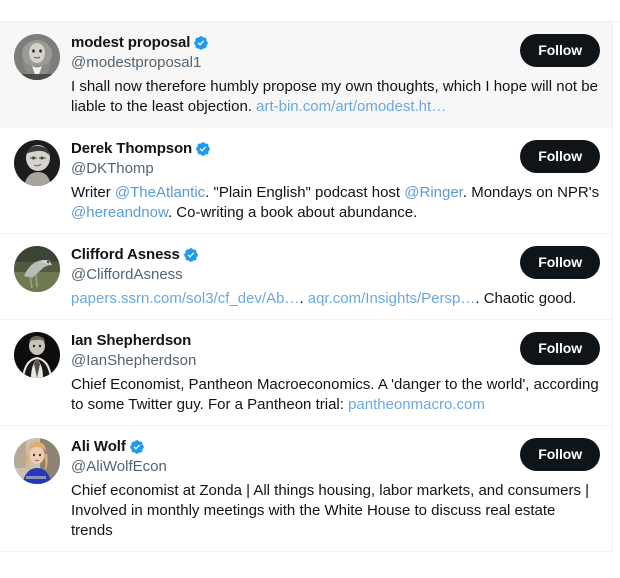 This screenshot has height=578, width=620. I want to click on user-name-line: Derek Thompson, so click(141, 149).